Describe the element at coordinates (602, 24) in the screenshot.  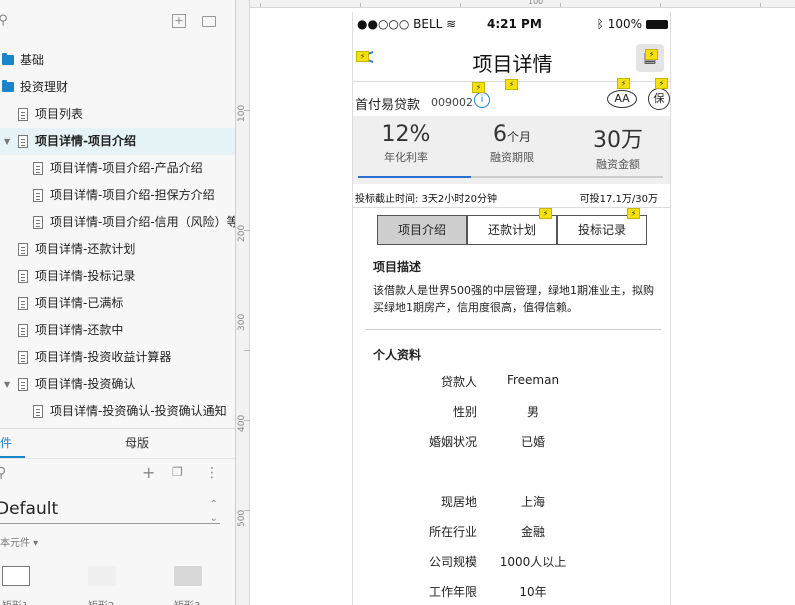
I see `bluetooth-icon: ᛒ` at that location.